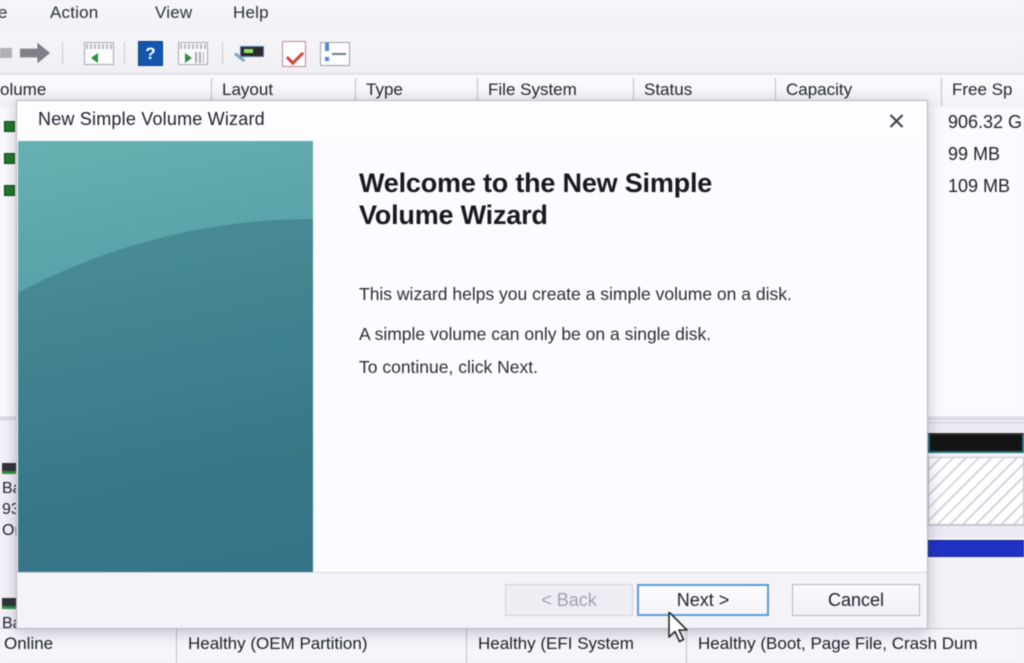  What do you see at coordinates (251, 13) in the screenshot?
I see `menu-help: Help` at bounding box center [251, 13].